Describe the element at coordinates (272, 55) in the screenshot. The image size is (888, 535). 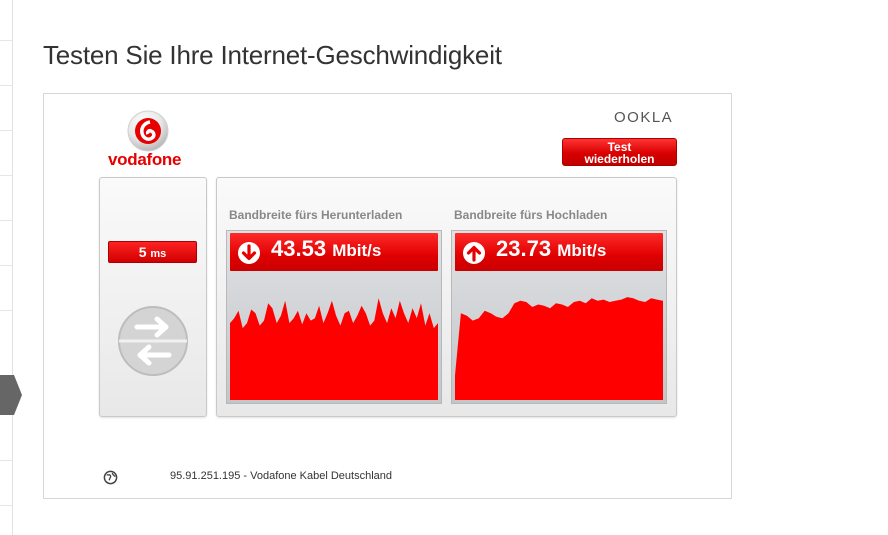
I see `page-title: Testen Sie Ihre Internet-Geschwindigkeit` at that location.